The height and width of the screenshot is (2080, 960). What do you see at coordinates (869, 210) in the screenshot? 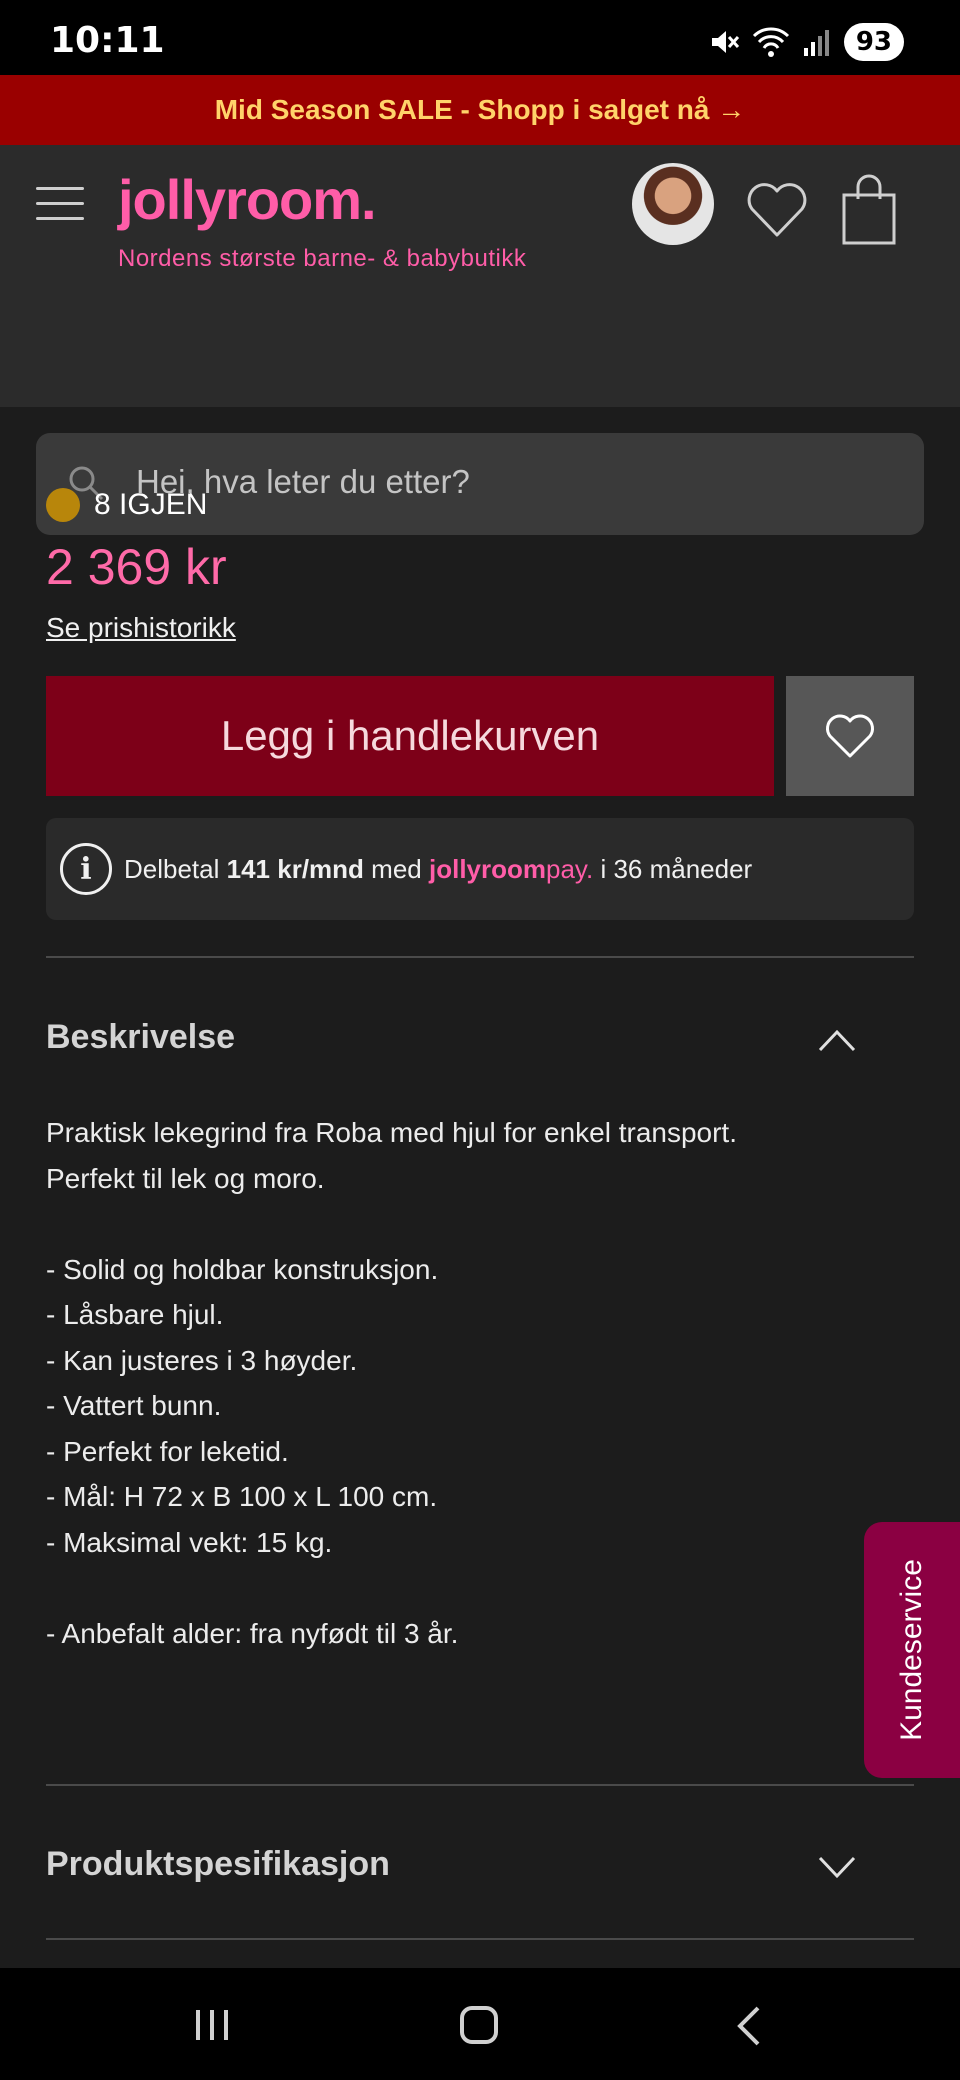
I see `cart-icon` at bounding box center [869, 210].